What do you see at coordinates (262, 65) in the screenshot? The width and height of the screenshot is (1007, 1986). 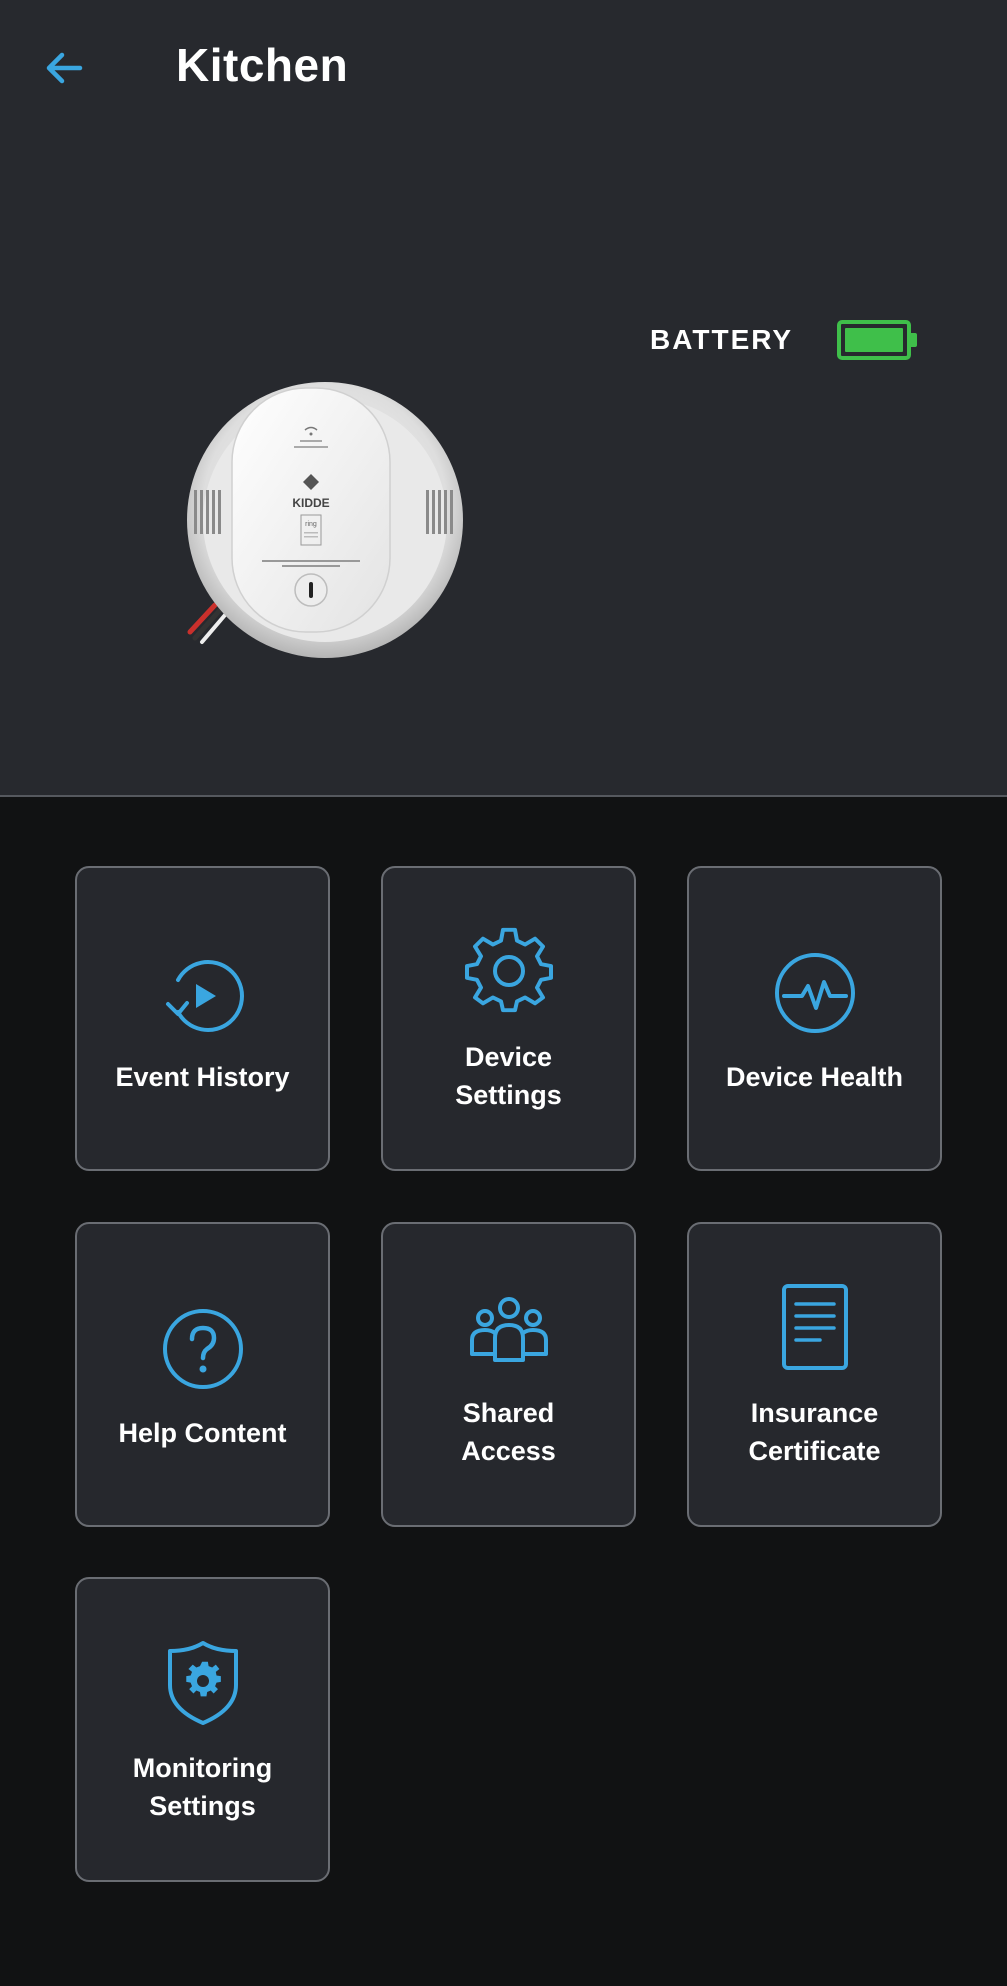 I see `page-title: Kitchen` at bounding box center [262, 65].